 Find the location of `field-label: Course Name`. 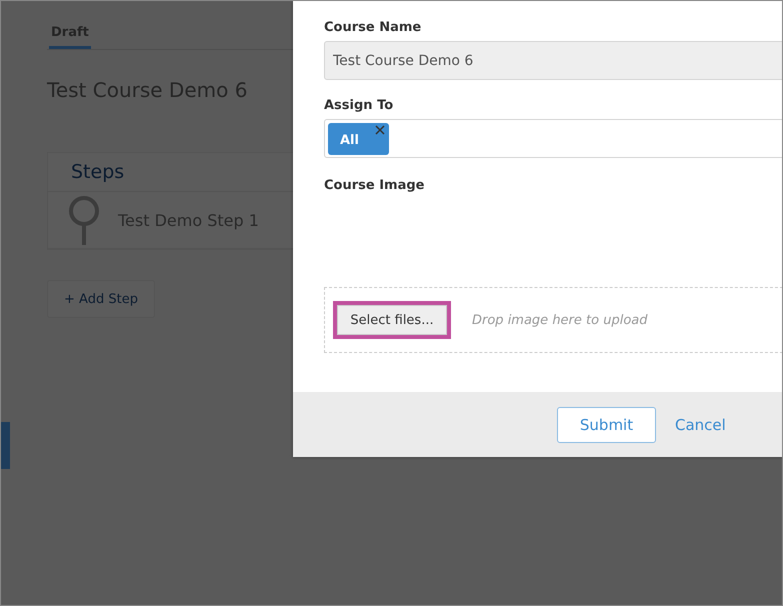

field-label: Course Name is located at coordinates (373, 27).